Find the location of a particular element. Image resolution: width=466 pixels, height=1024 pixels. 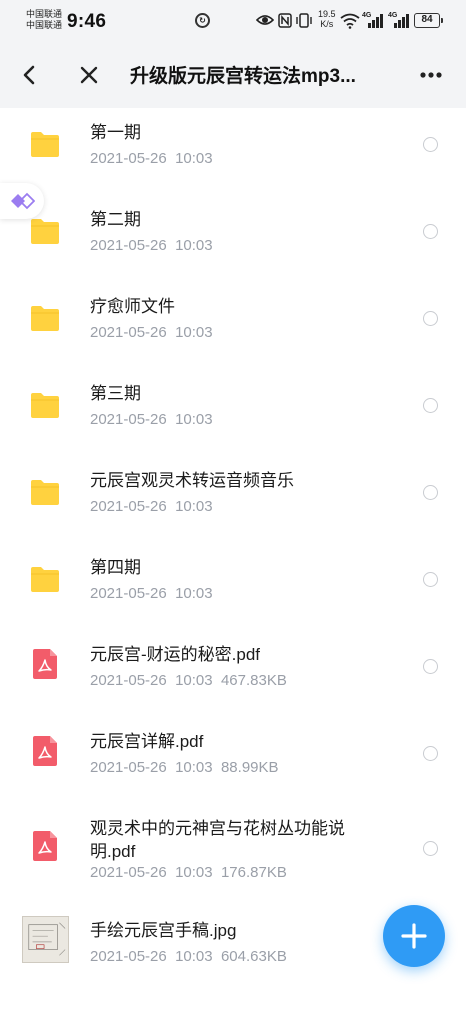

battery-level: 84 is located at coordinates (427, 19).